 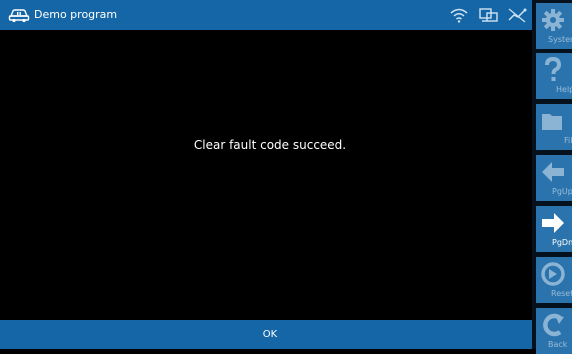 I want to click on right-toolbar: System Help File PgUp PgDn Reset, so click(x=554, y=177).